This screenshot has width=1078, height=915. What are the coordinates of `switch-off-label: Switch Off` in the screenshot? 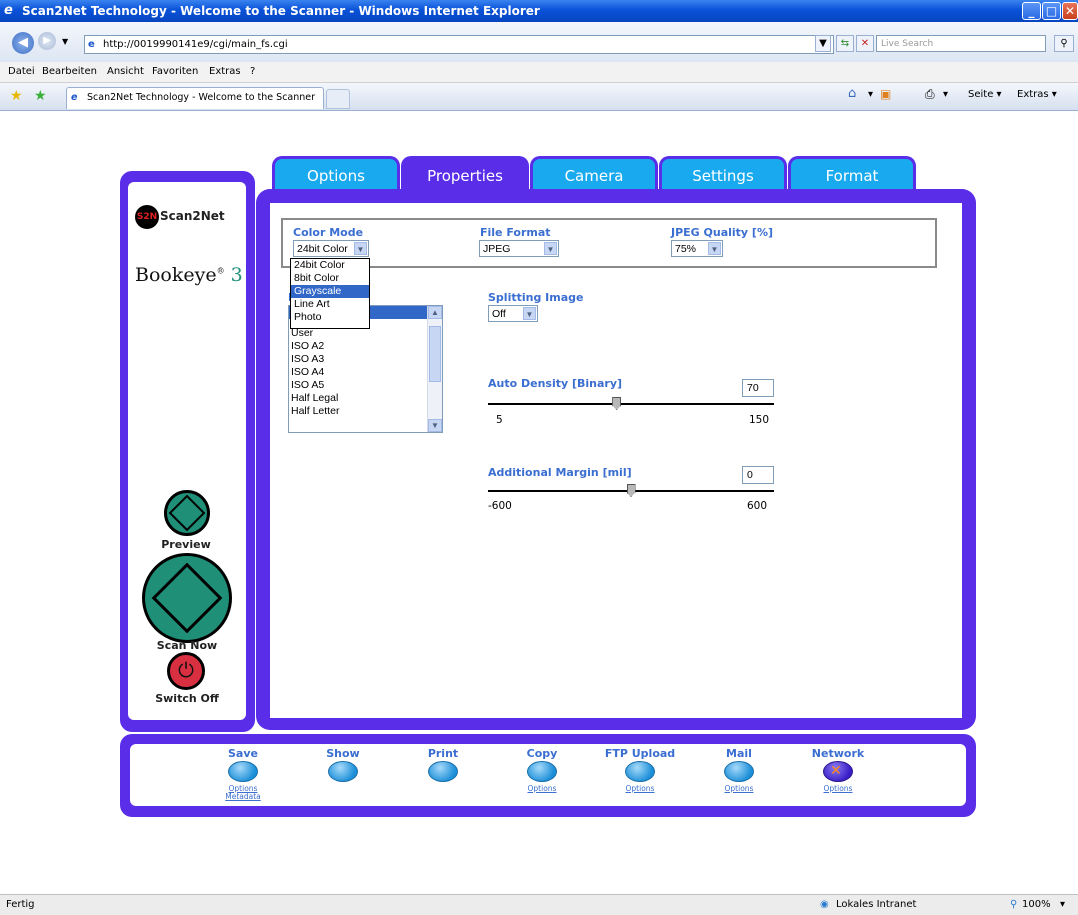 It's located at (187, 698).